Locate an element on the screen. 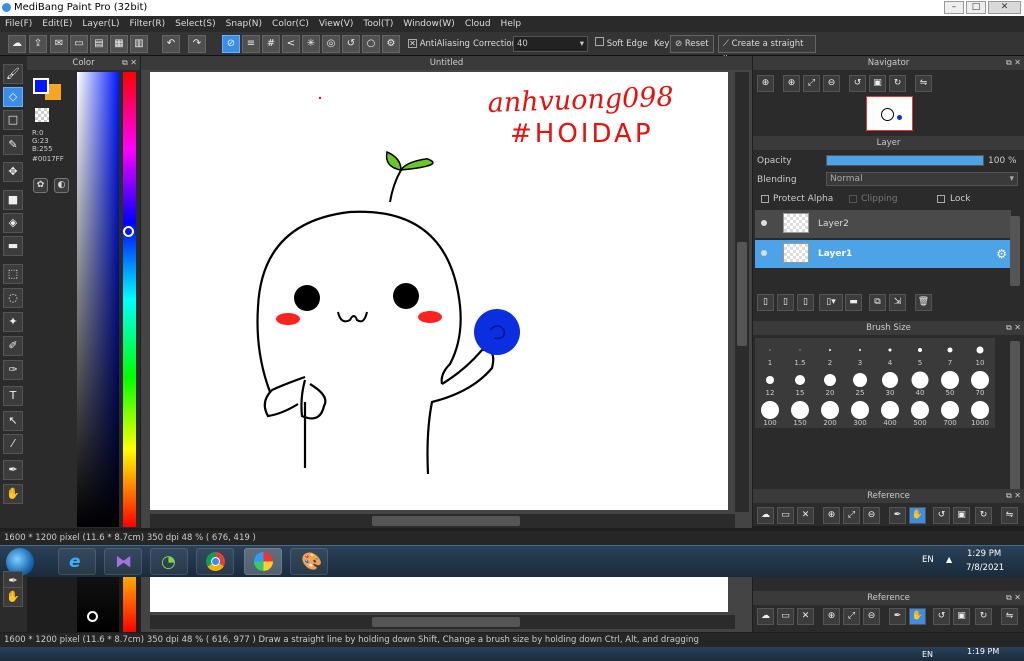 Image resolution: width=1024 pixels, height=661 pixels. move-tool-icon: ✥ is located at coordinates (13, 172).